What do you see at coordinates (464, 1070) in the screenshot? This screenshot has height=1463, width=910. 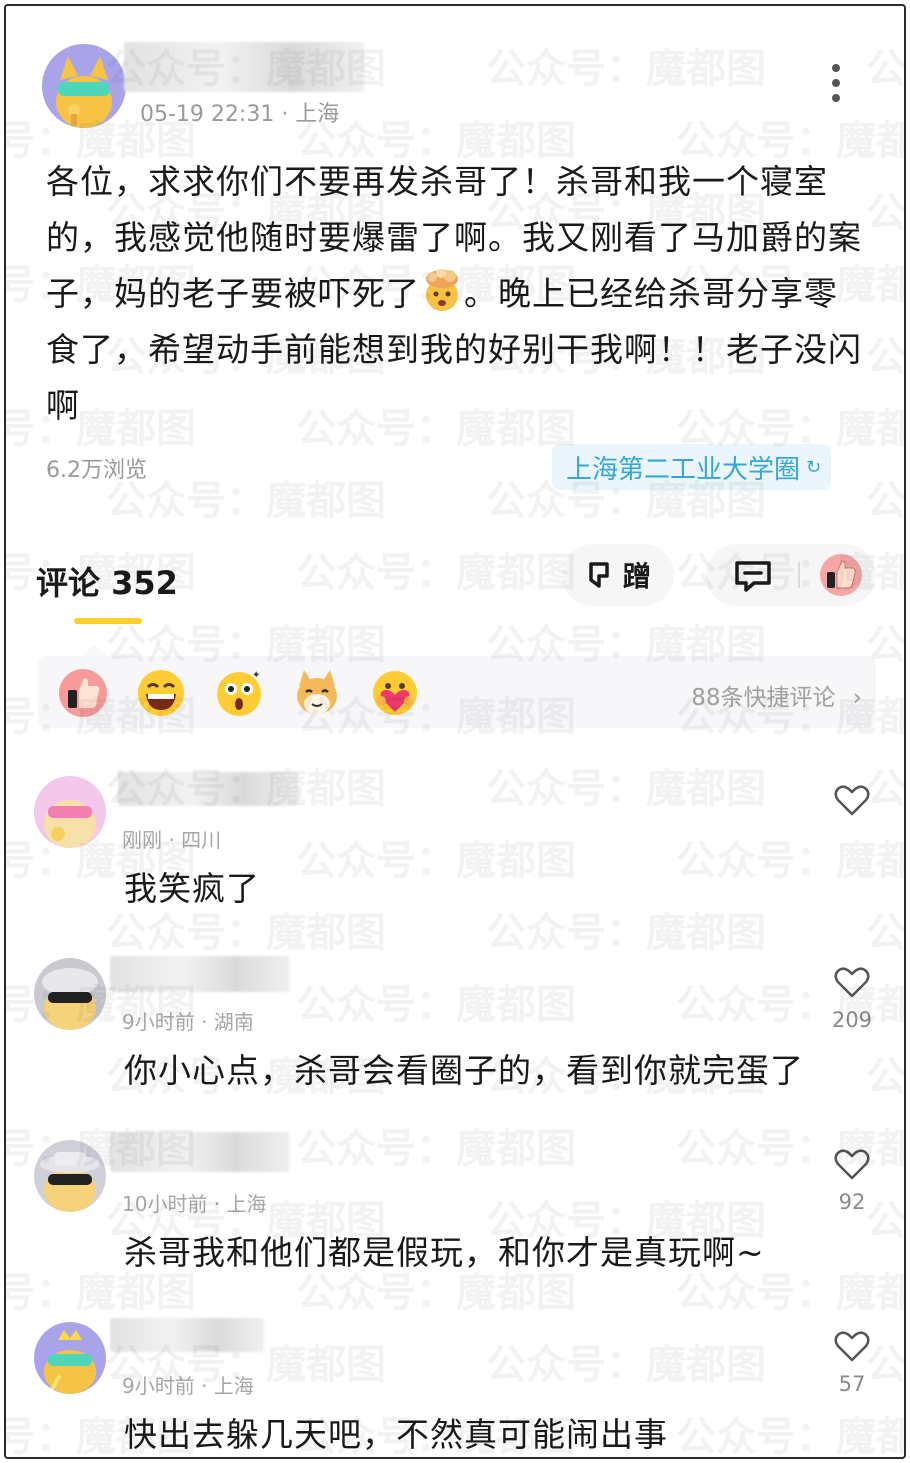 I see `comment-text: 你小心点，杀哥会看圈子的，看到你就完蛋了` at bounding box center [464, 1070].